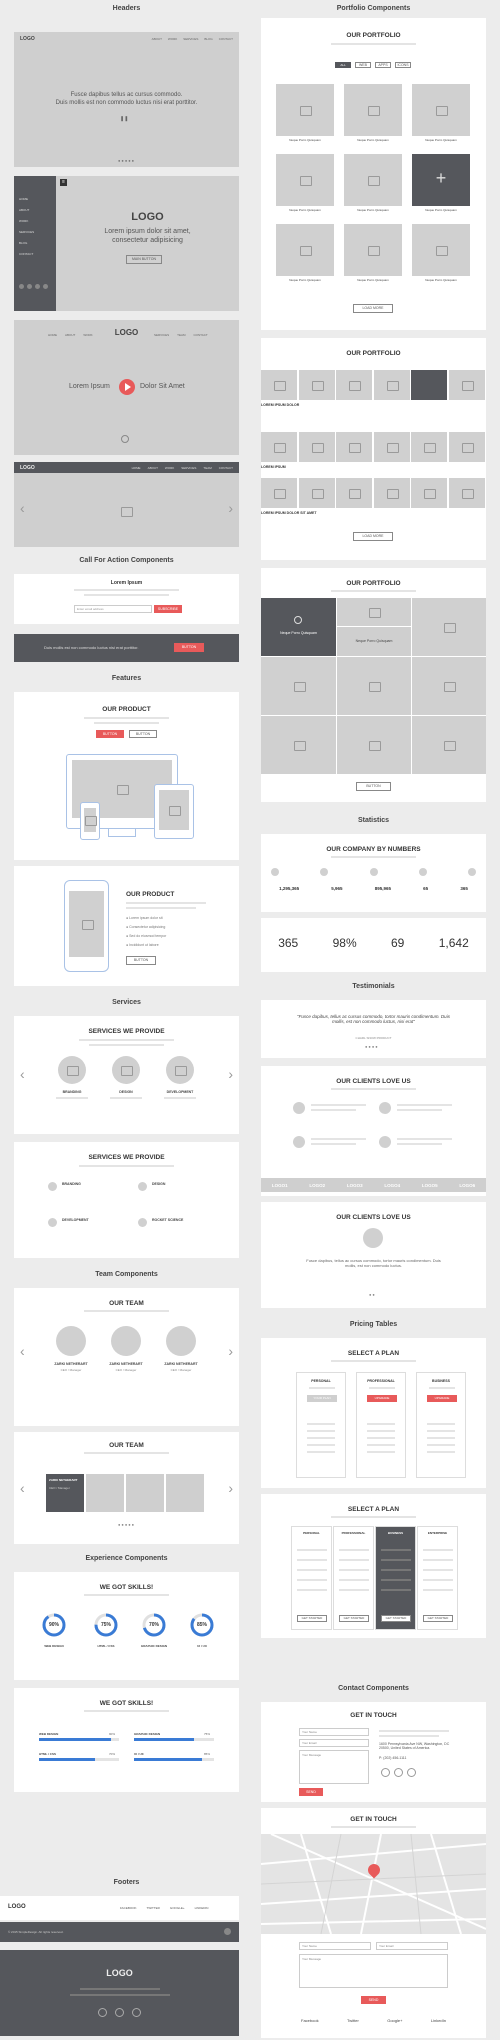  Describe the element at coordinates (322, 1398) in the screenshot. I see `plan-button: YOUR PLAN` at that location.